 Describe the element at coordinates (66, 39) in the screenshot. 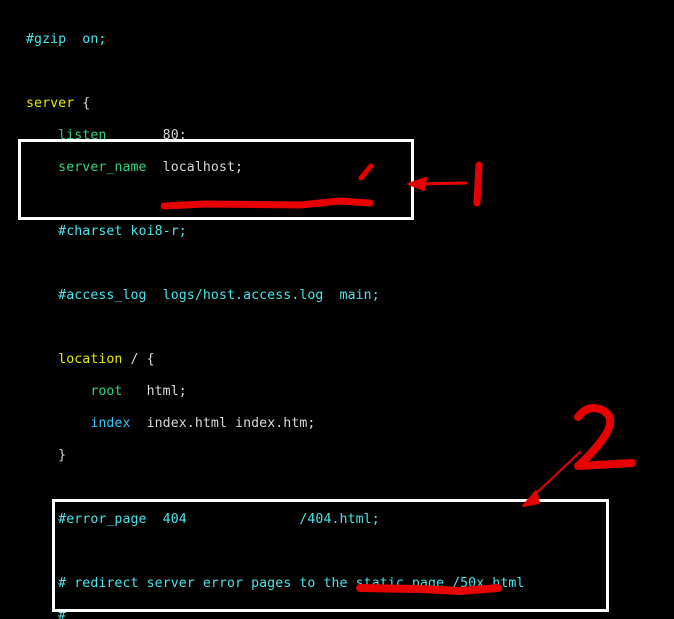

I see `code-line: #gzip on;` at that location.